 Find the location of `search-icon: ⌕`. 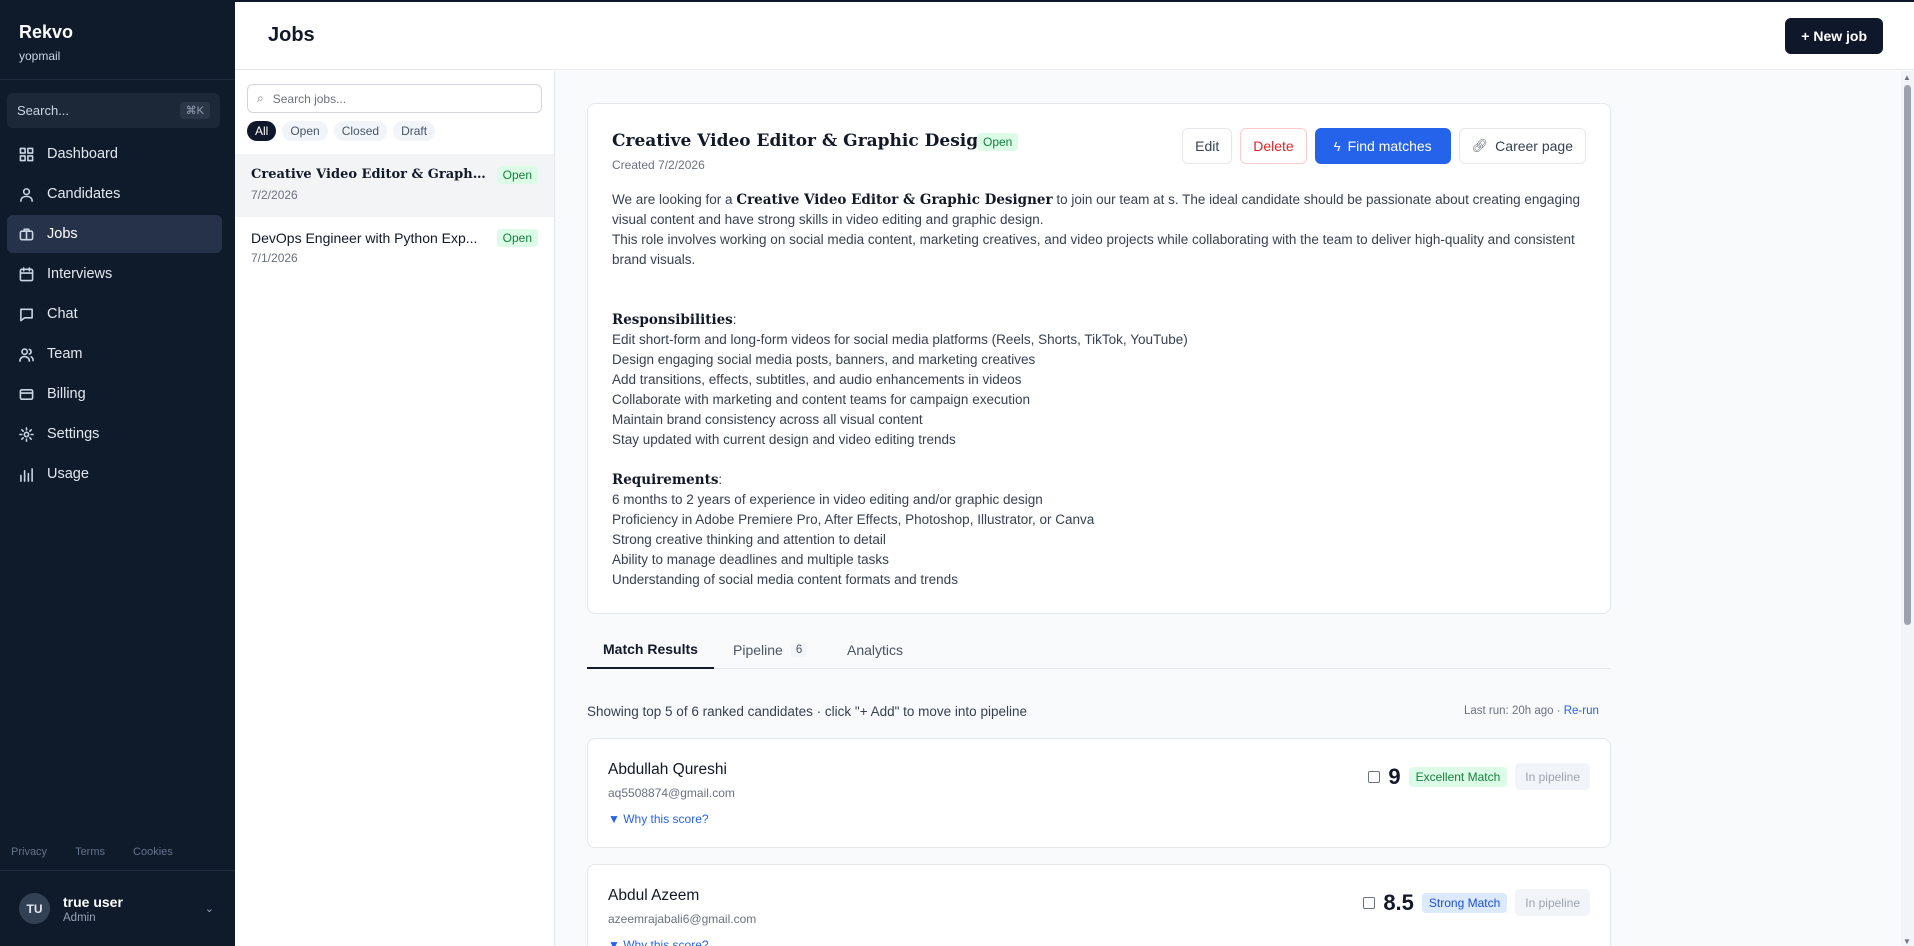

search-icon: ⌕ is located at coordinates (260, 98).